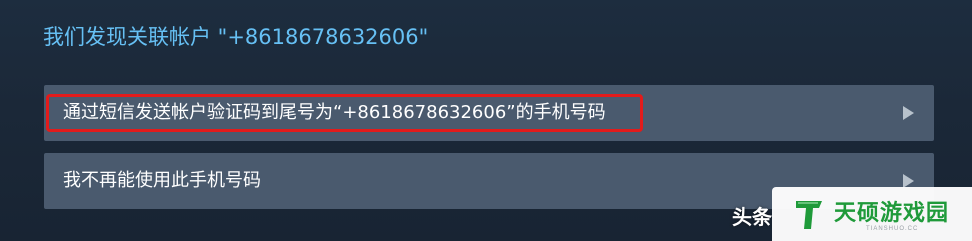 Image resolution: width=972 pixels, height=241 pixels. Describe the element at coordinates (162, 180) in the screenshot. I see `cannot-use-phone-label: 我不再能使用此手机号码` at that location.